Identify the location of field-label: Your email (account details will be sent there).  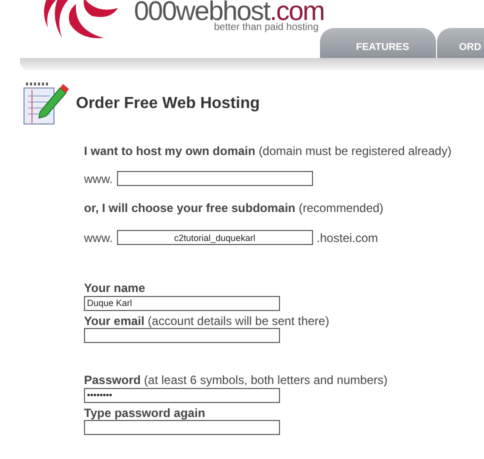
(207, 321).